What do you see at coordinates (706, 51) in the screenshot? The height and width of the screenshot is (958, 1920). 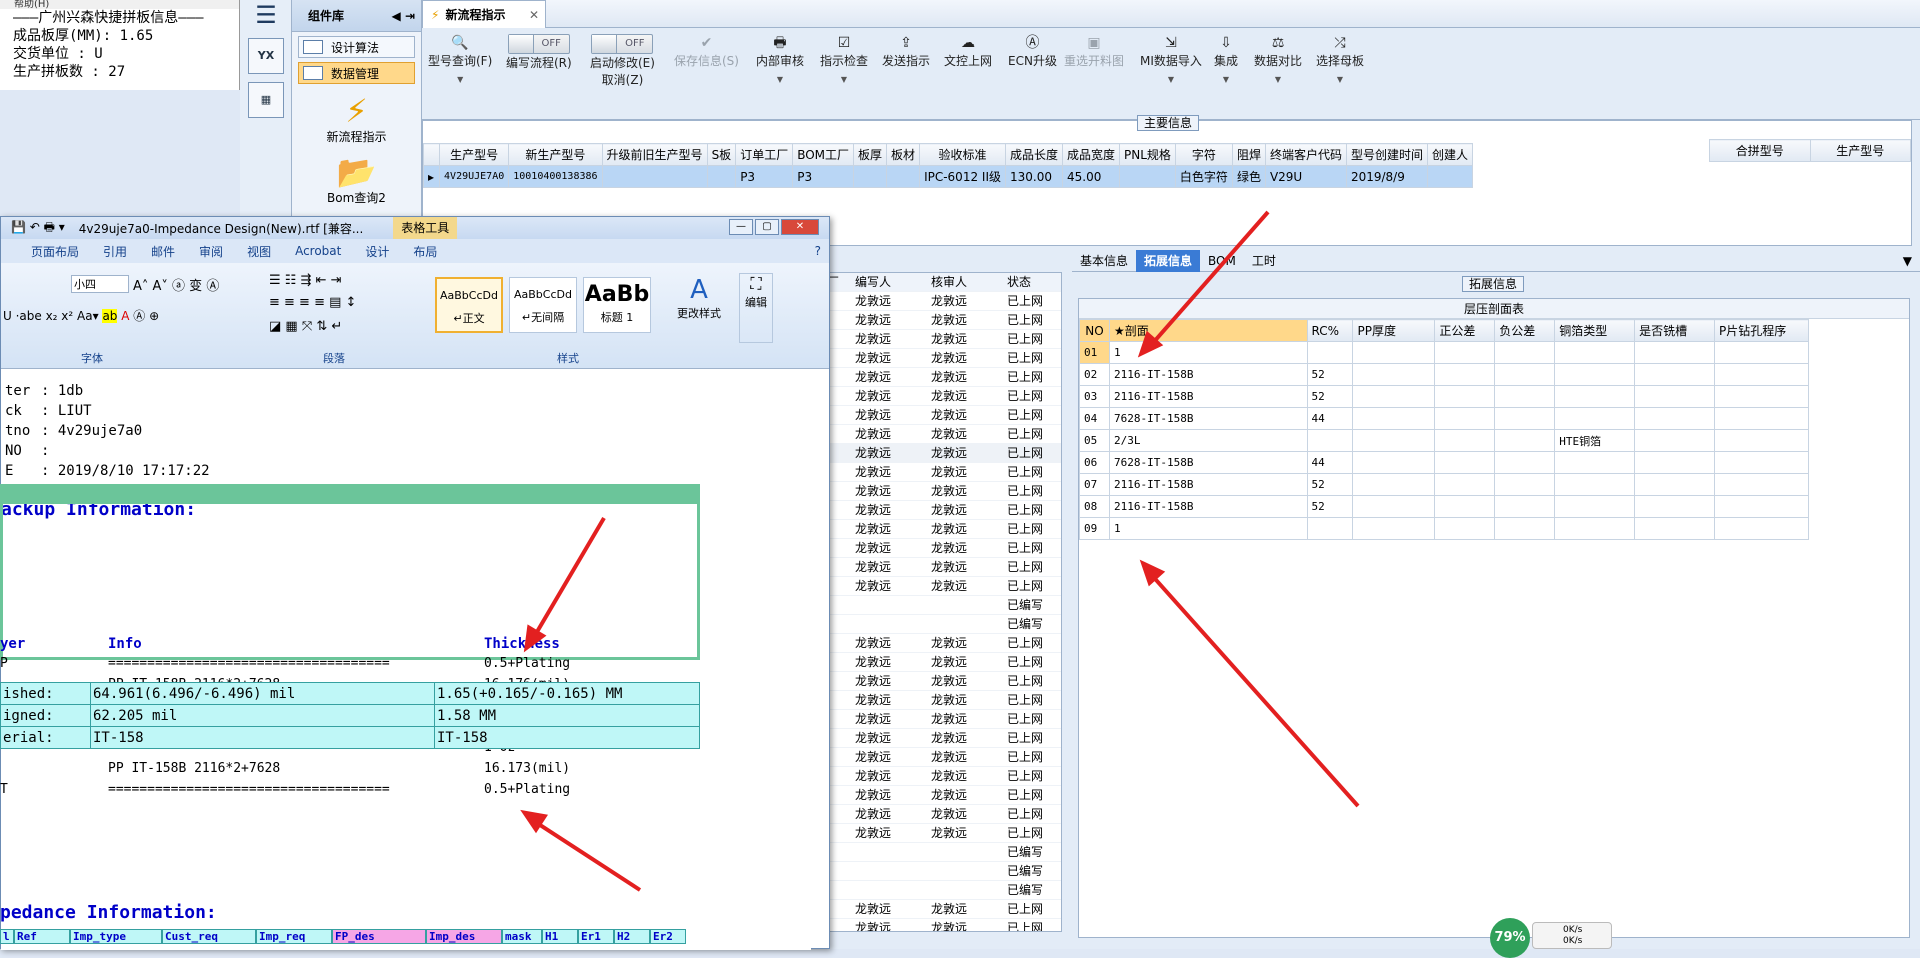 I see `save-info-button: ✔ 保存信息(S)` at bounding box center [706, 51].